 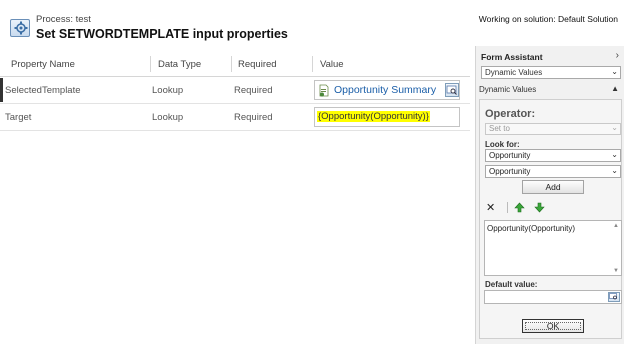 I want to click on look-for-entity-value: Opportunity, so click(x=510, y=155).